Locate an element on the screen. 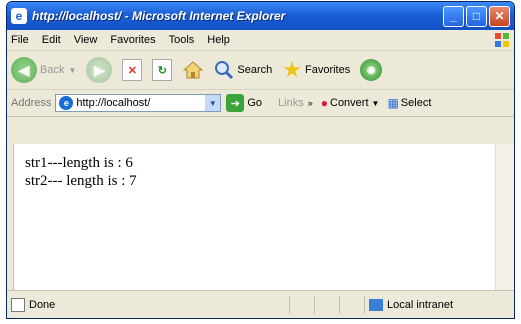 The width and height of the screenshot is (521, 324). media-icon: ◉ is located at coordinates (371, 70).